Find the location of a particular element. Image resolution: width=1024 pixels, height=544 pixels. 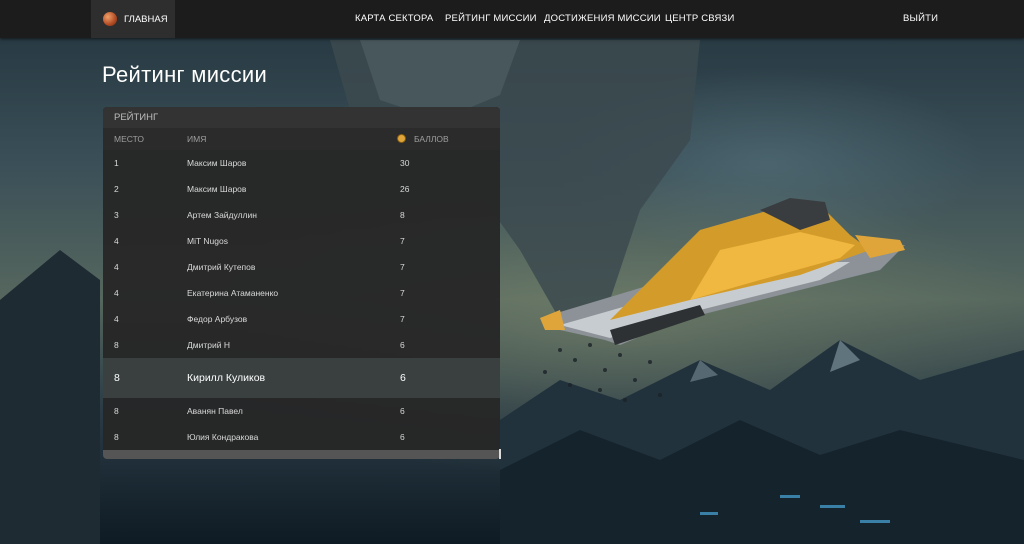

coin-icon is located at coordinates (401, 139).